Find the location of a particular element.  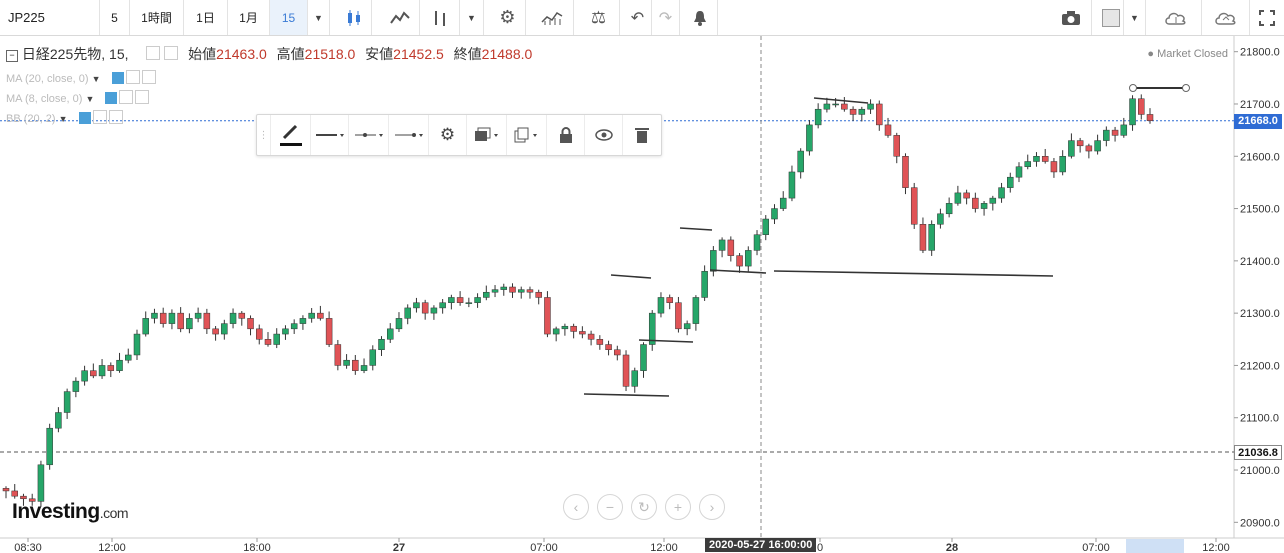

drawing-settings-button: ⚙ is located at coordinates (448, 135).